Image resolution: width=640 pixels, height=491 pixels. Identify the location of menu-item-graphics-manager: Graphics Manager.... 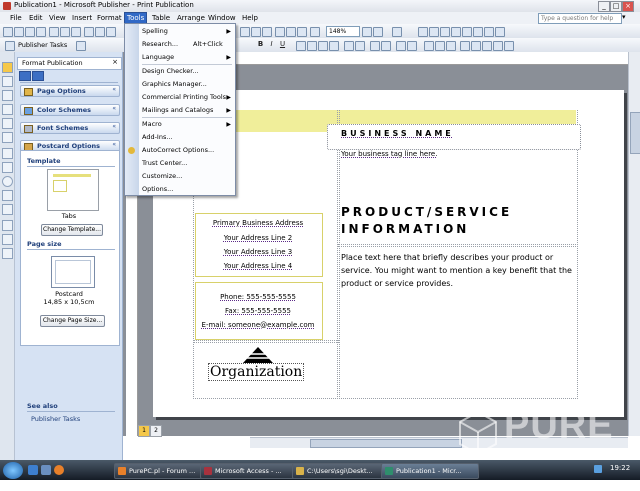
(180, 84).